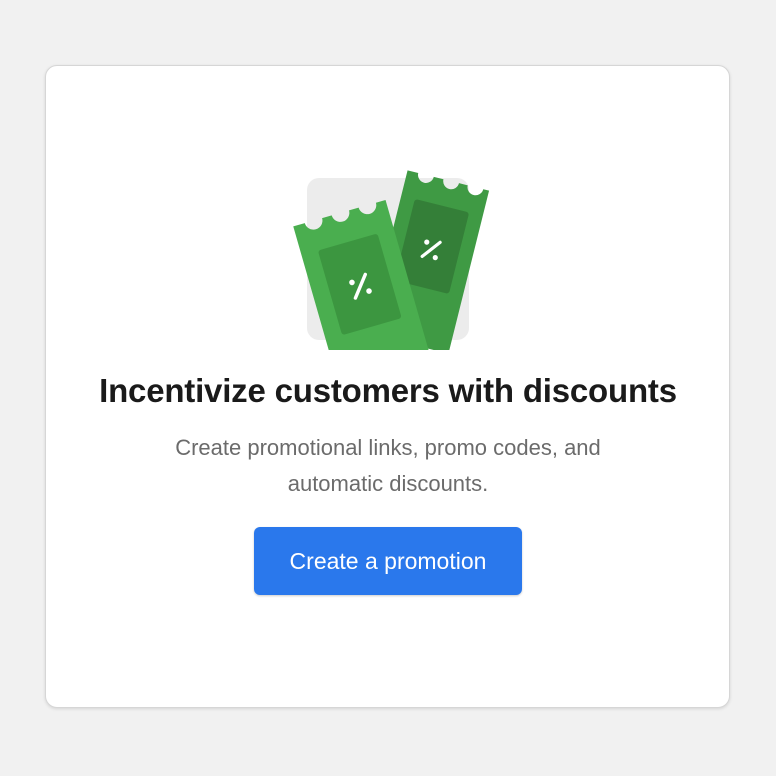  Describe the element at coordinates (388, 390) in the screenshot. I see `empty-state-title: Incentivize customers with discounts` at that location.